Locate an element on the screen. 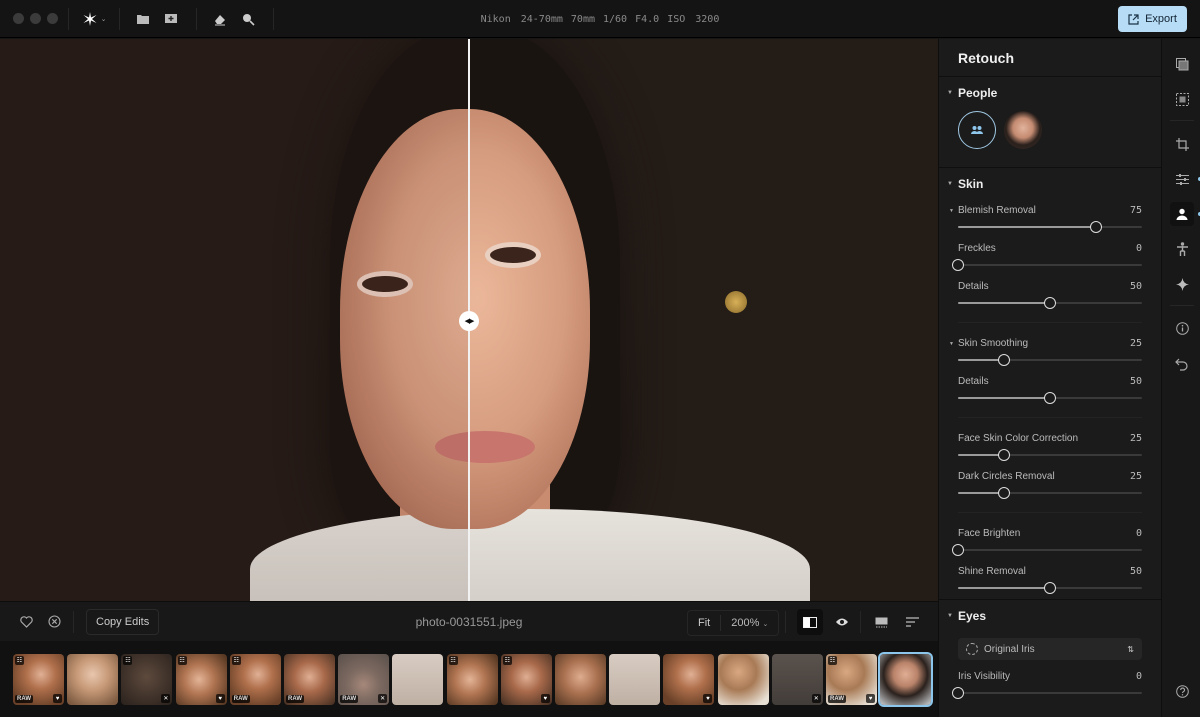 The width and height of the screenshot is (1200, 717). open-folder-button is located at coordinates (143, 19).